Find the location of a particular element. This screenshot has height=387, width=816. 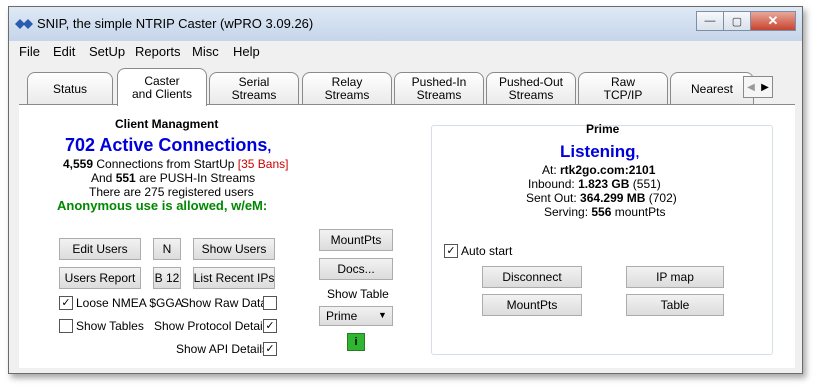

info-button: i is located at coordinates (356, 342).